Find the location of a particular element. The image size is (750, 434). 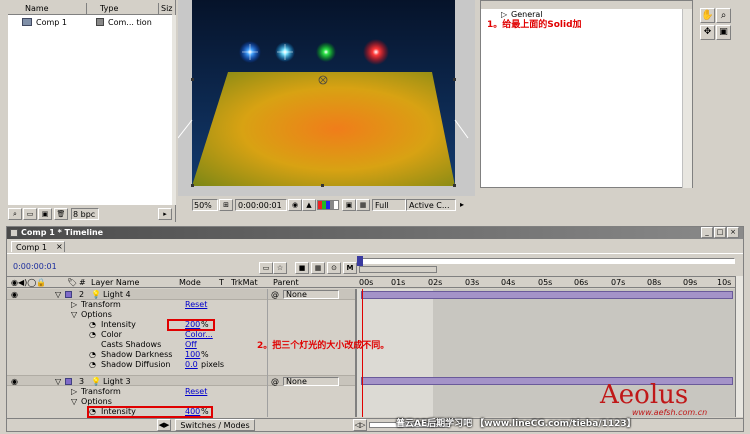

effects-scrollbar is located at coordinates (687, 98).